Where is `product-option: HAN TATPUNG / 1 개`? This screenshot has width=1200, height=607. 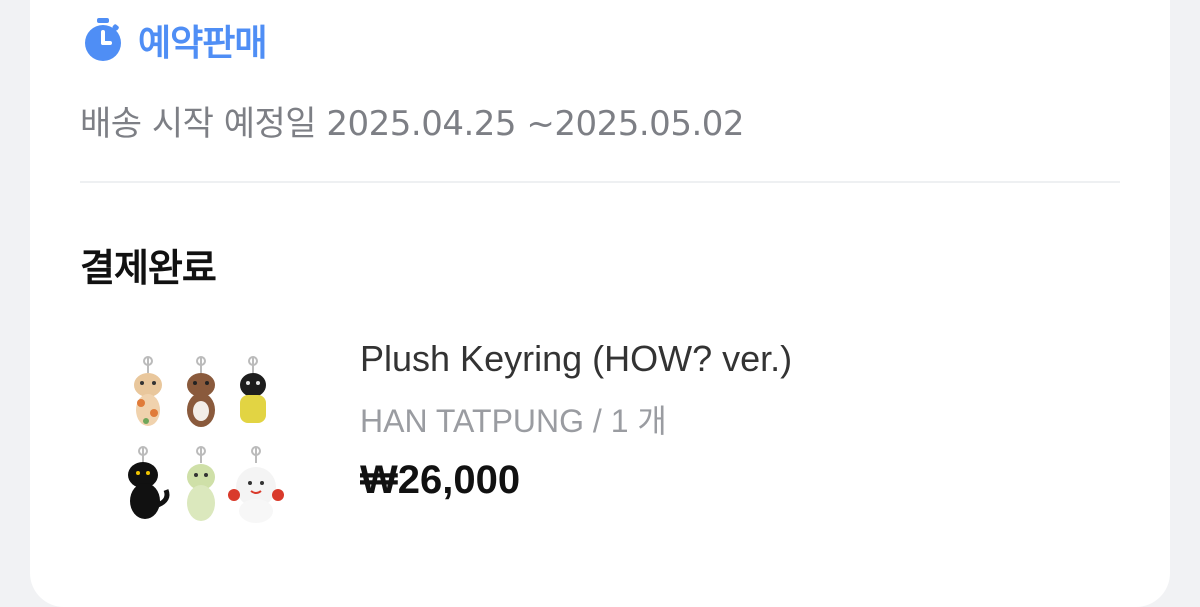 product-option: HAN TATPUNG / 1 개 is located at coordinates (513, 421).